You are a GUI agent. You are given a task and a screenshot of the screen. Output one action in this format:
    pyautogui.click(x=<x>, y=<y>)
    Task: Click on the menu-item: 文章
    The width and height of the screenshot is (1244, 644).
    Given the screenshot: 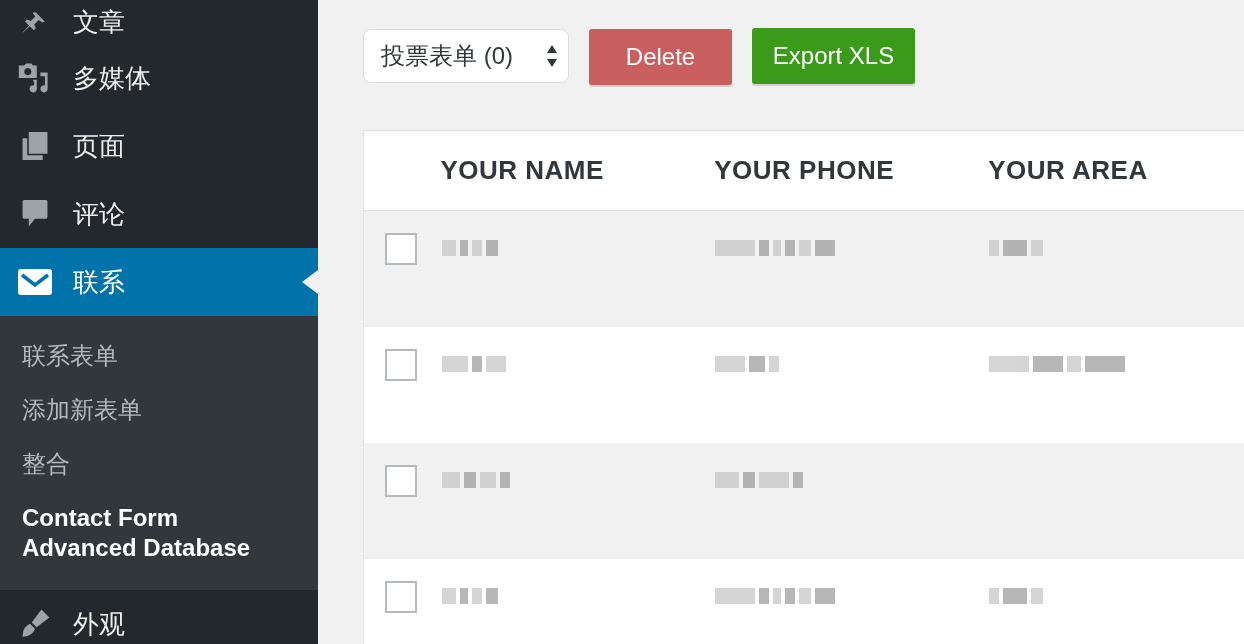 What is the action you would take?
    pyautogui.click(x=159, y=22)
    